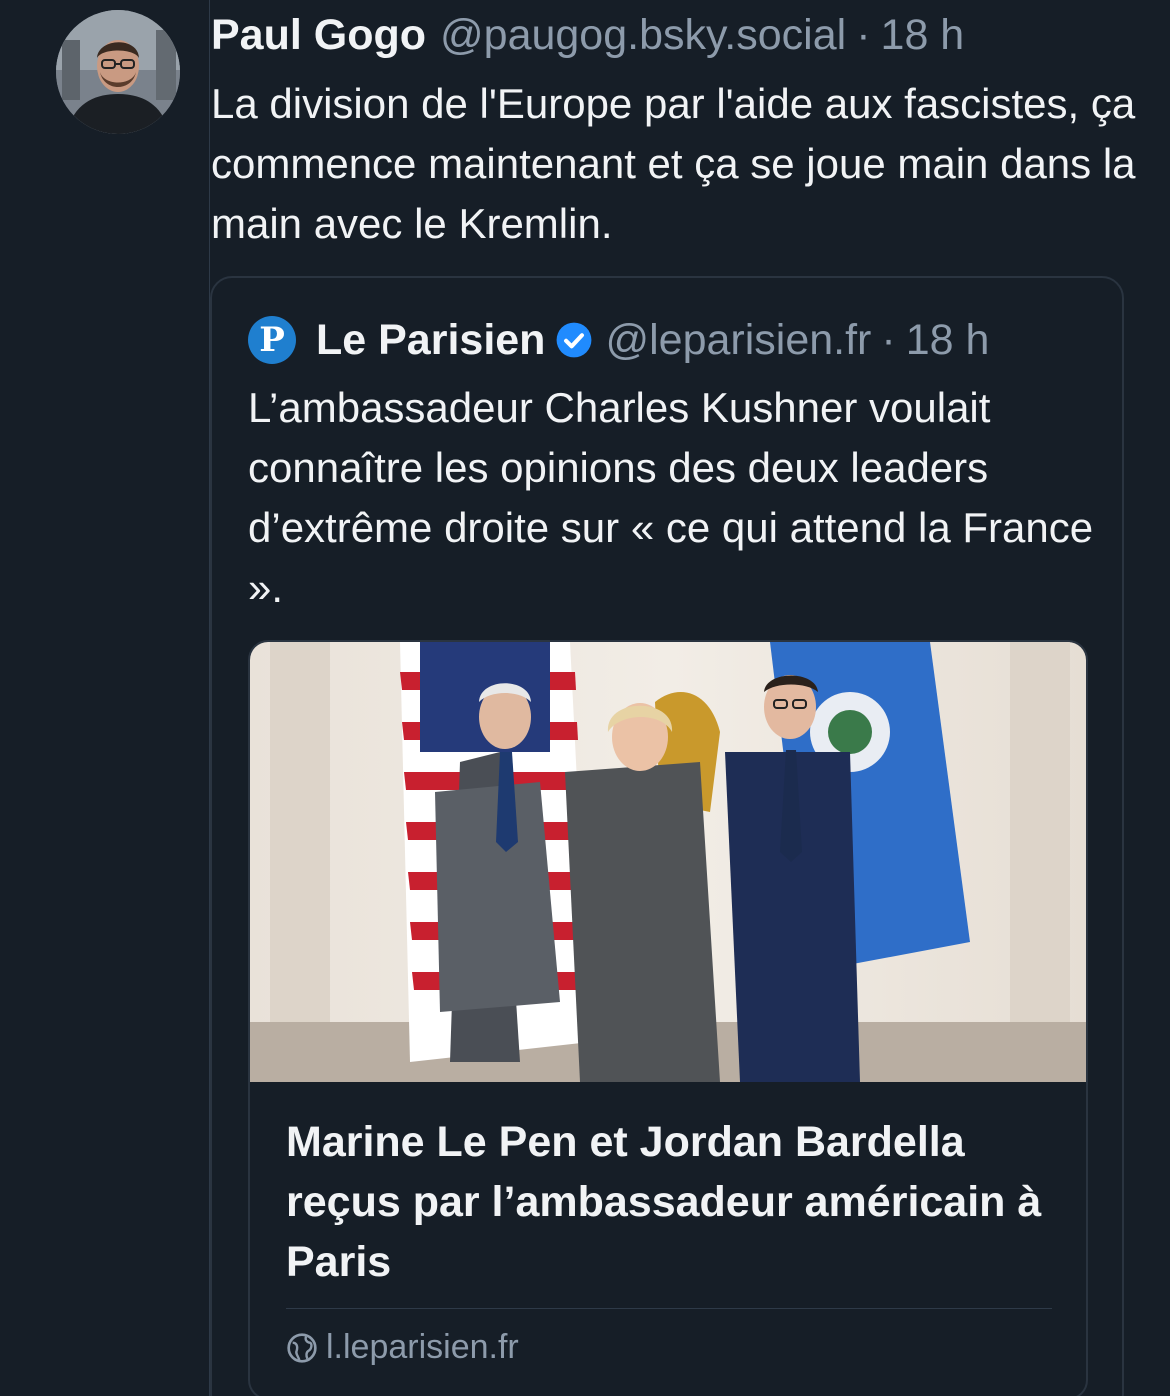  I want to click on quoted-author-avatar: P, so click(272, 340).